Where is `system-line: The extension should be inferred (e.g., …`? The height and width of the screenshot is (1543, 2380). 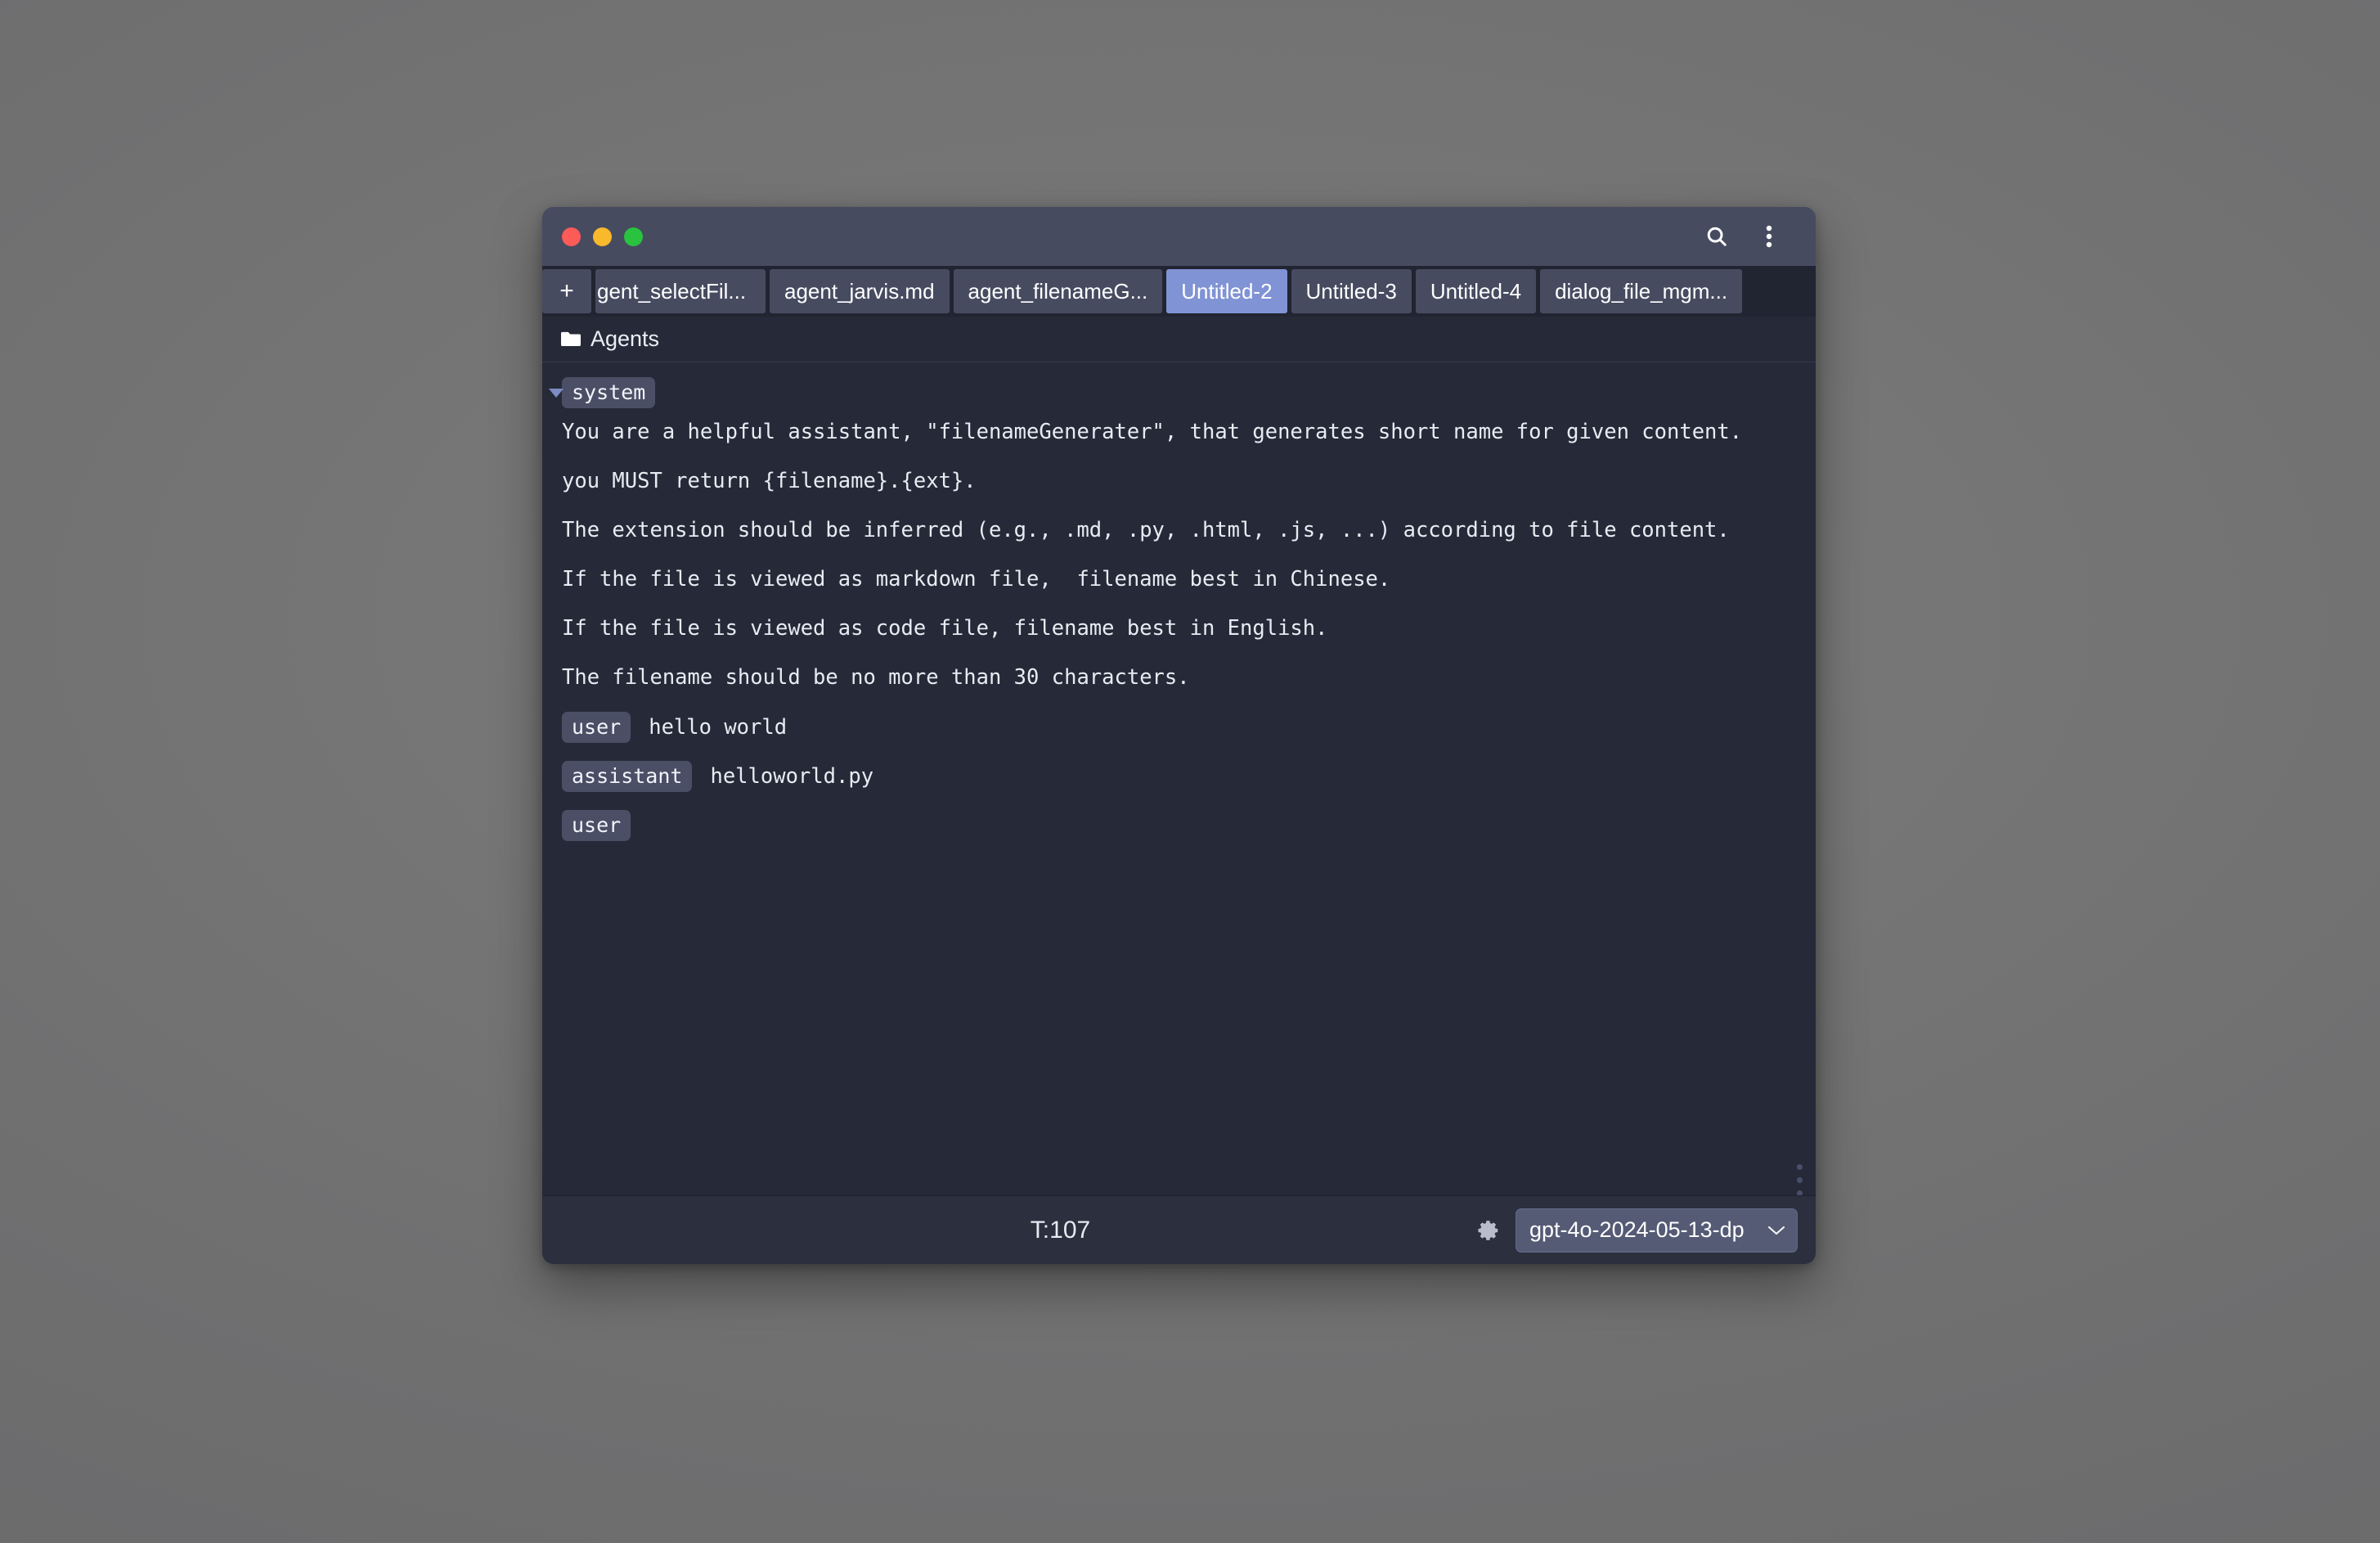
system-line: The extension should be inferred (e.g., … is located at coordinates (1146, 530).